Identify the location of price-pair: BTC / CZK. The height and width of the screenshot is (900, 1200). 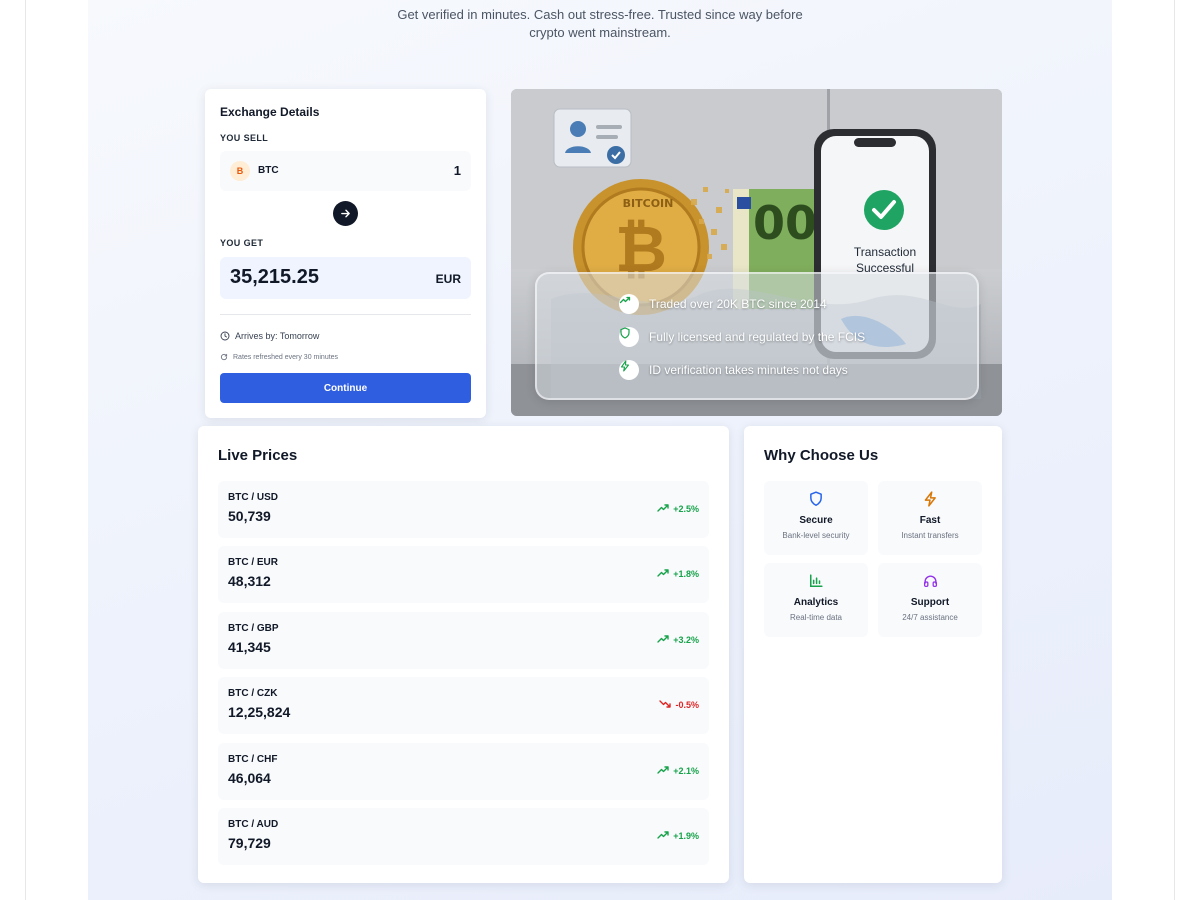
(253, 694).